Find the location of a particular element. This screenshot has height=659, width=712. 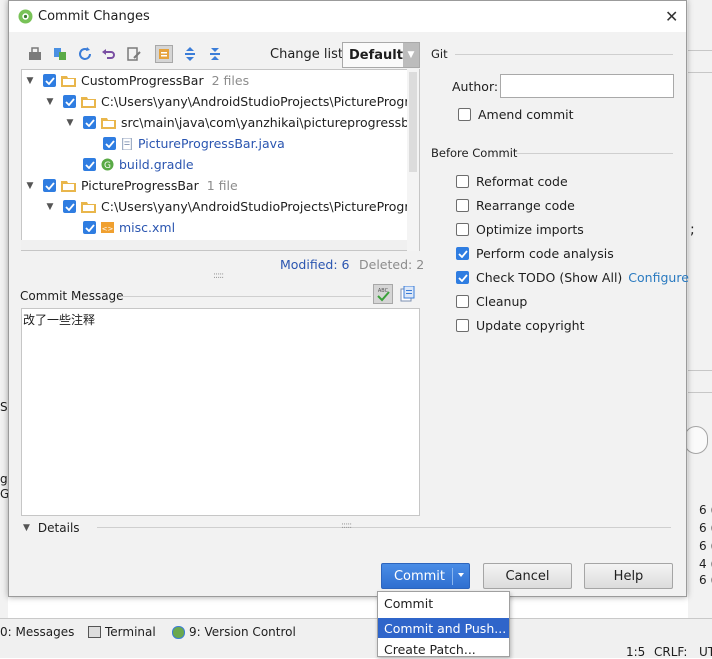

tree-row: <> misc.xml is located at coordinates (129, 227).